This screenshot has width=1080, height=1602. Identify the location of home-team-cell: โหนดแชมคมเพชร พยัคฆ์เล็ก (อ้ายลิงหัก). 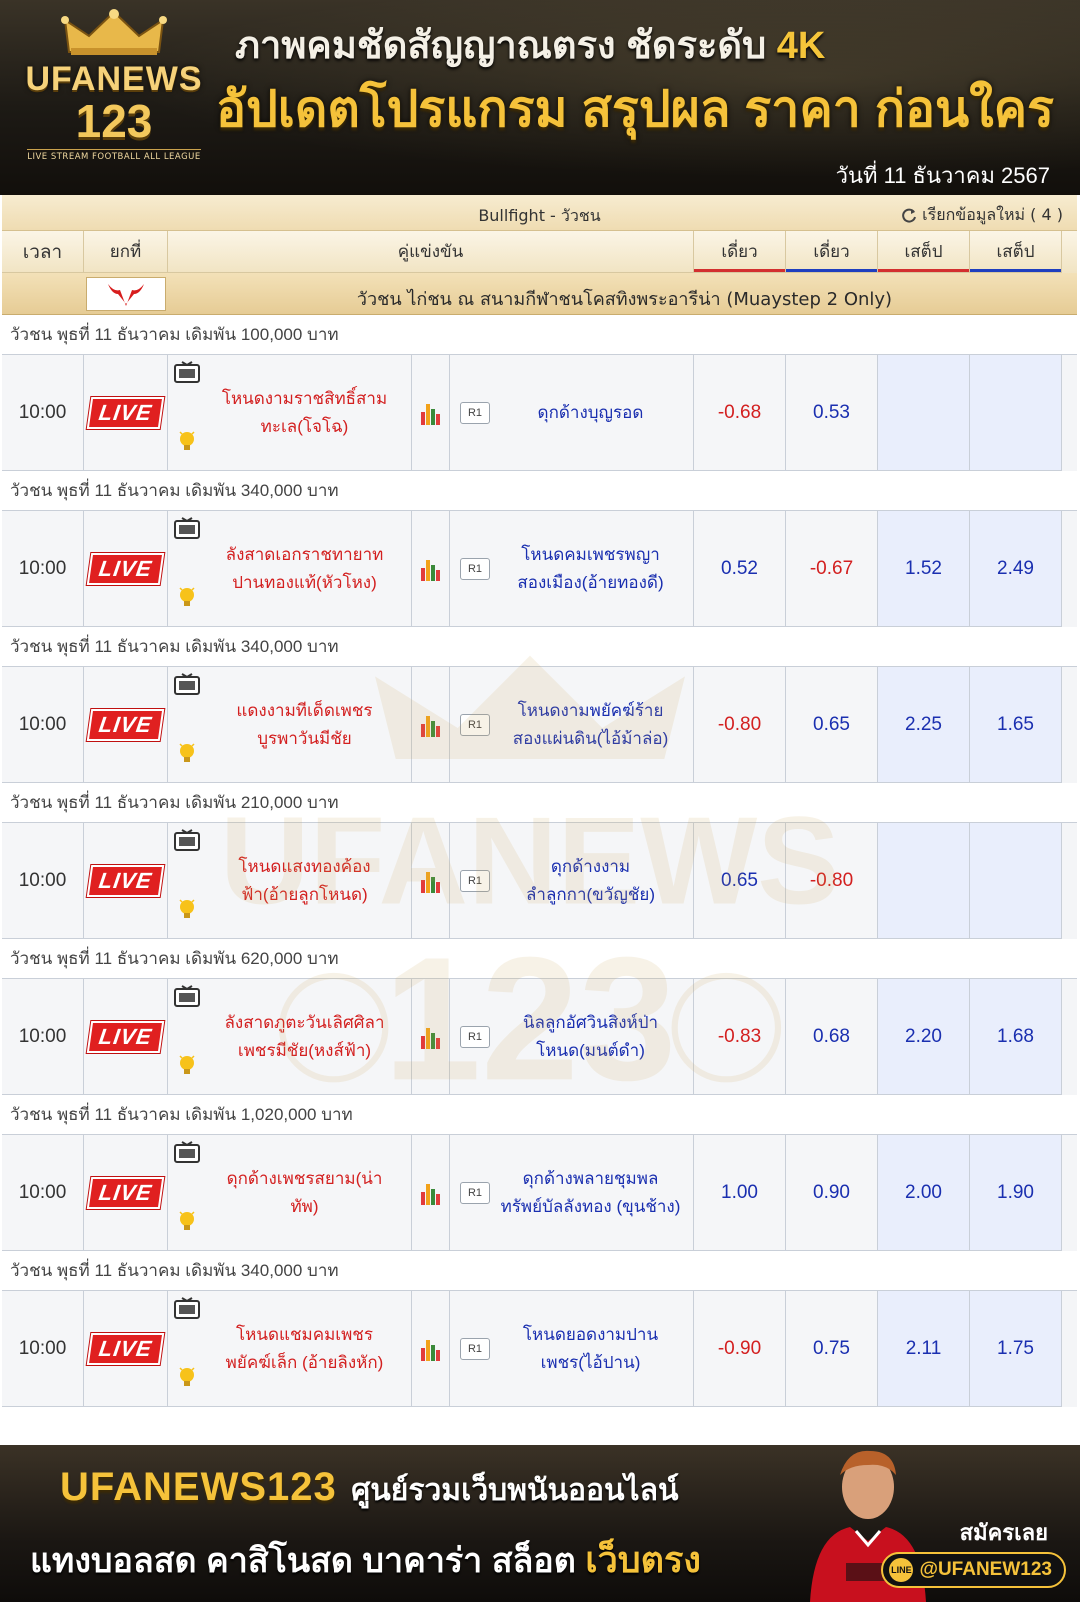
(290, 1349).